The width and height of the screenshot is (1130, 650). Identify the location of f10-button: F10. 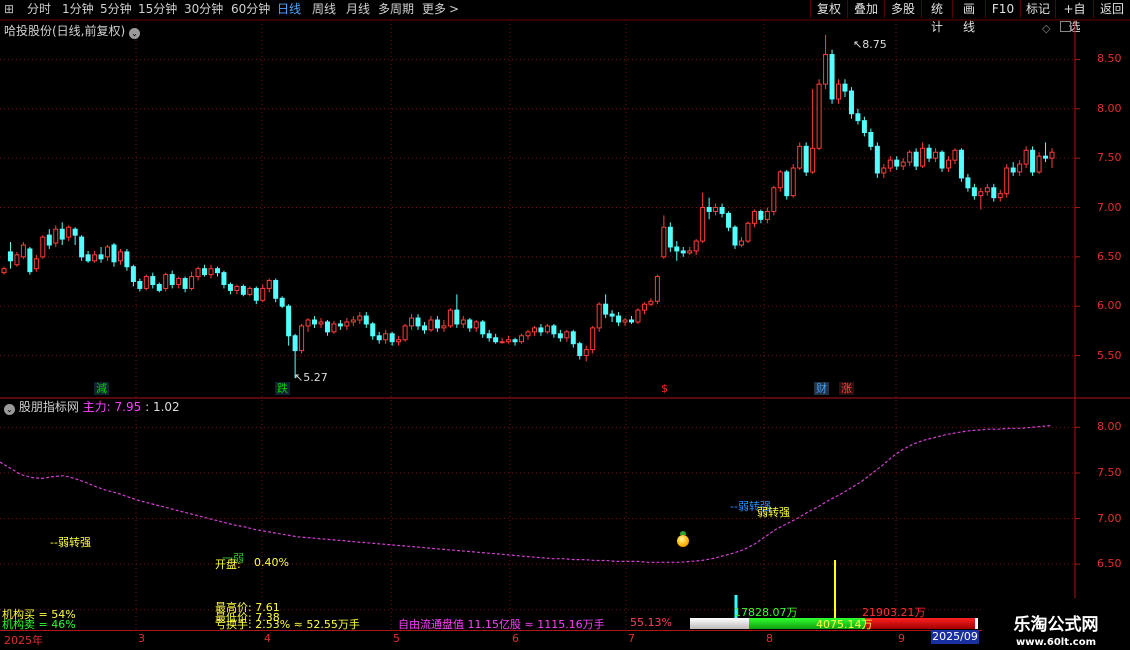
(1002, 9).